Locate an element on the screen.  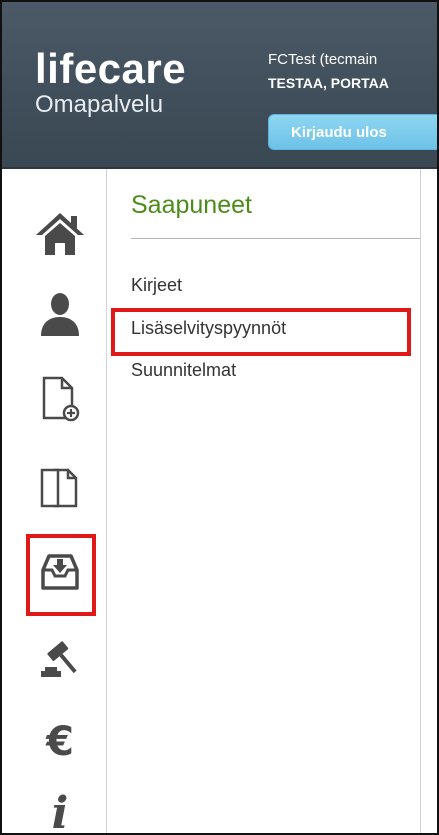
info-icon: i is located at coordinates (60, 811).